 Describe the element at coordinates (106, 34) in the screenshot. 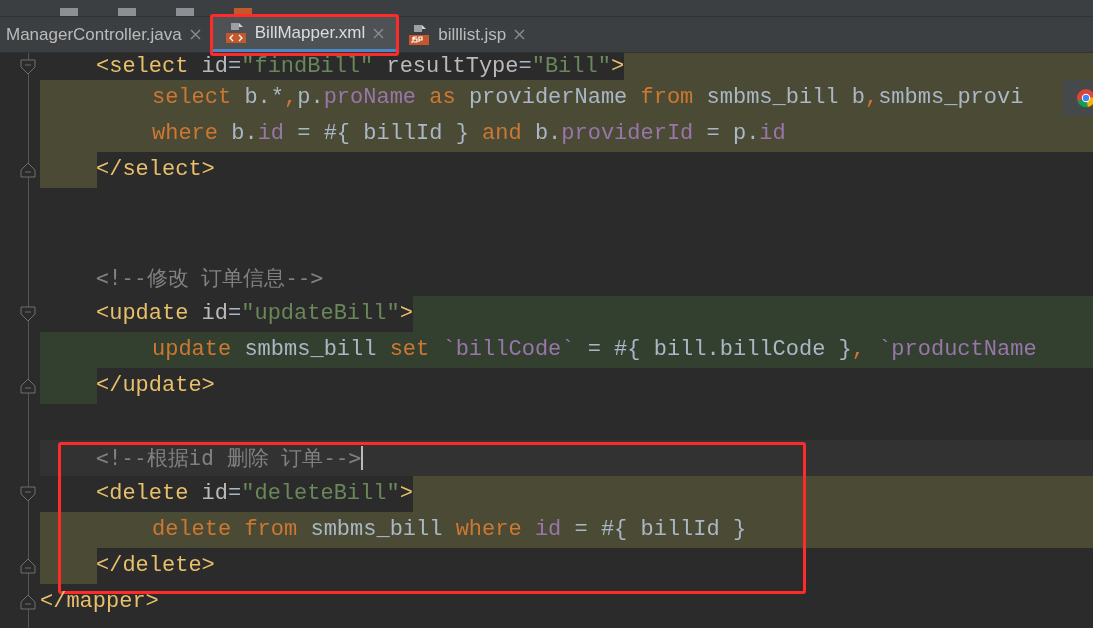

I see `editor-tab: ManagerController.java` at that location.